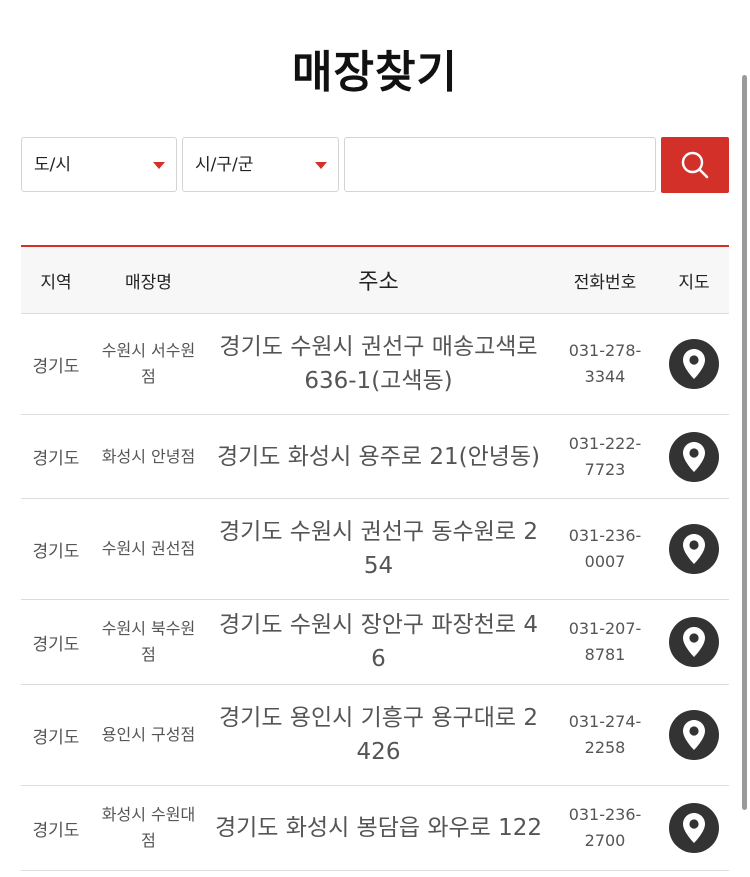  What do you see at coordinates (605, 549) in the screenshot?
I see `row-phone: 031-236-0007` at bounding box center [605, 549].